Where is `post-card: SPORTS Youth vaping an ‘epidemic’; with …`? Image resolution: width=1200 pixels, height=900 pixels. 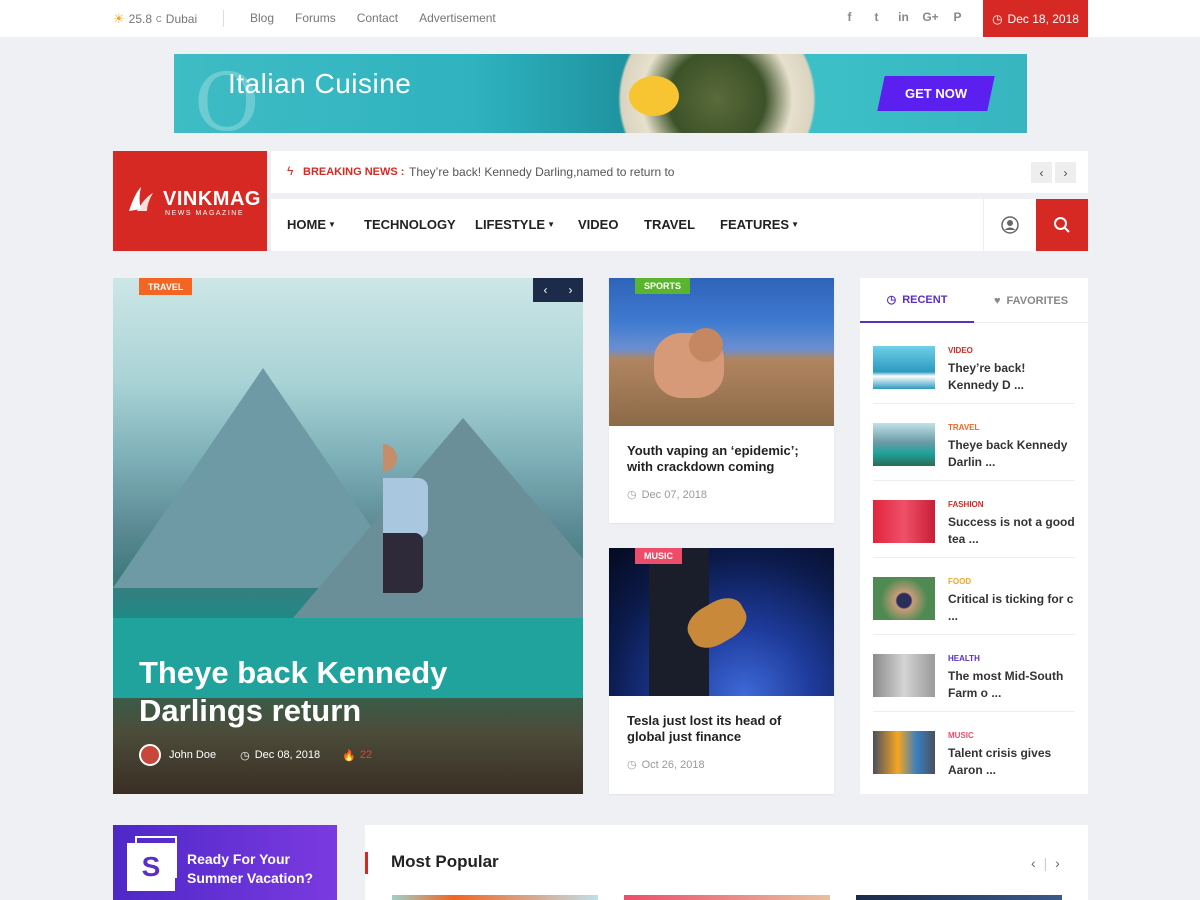
post-card: SPORTS Youth vaping an ‘epidemic’; with … is located at coordinates (721, 400).